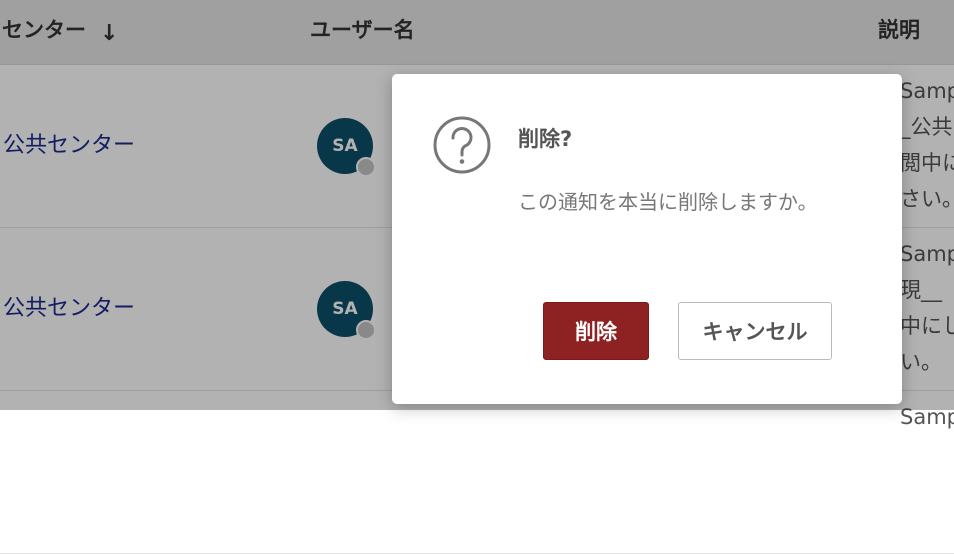  I want to click on delete-button: 削除, so click(596, 331).